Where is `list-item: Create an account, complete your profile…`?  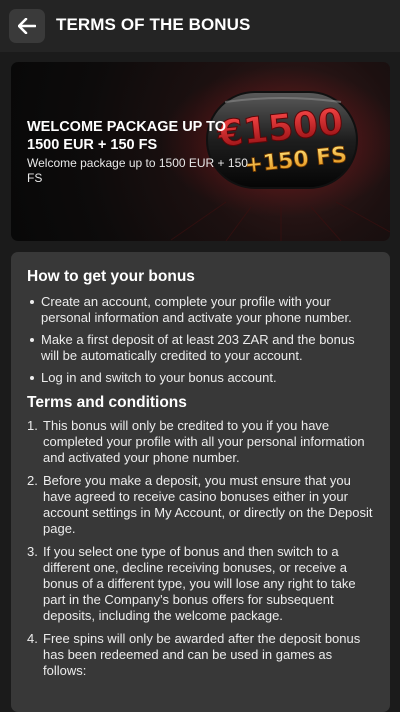
list-item: Create an account, complete your profile… is located at coordinates (200, 310).